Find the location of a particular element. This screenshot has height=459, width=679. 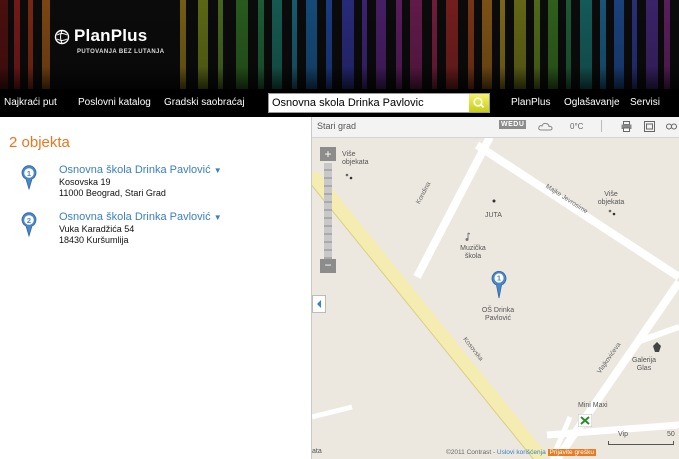

terms-link: Uslovi korišćenja is located at coordinates (521, 452).